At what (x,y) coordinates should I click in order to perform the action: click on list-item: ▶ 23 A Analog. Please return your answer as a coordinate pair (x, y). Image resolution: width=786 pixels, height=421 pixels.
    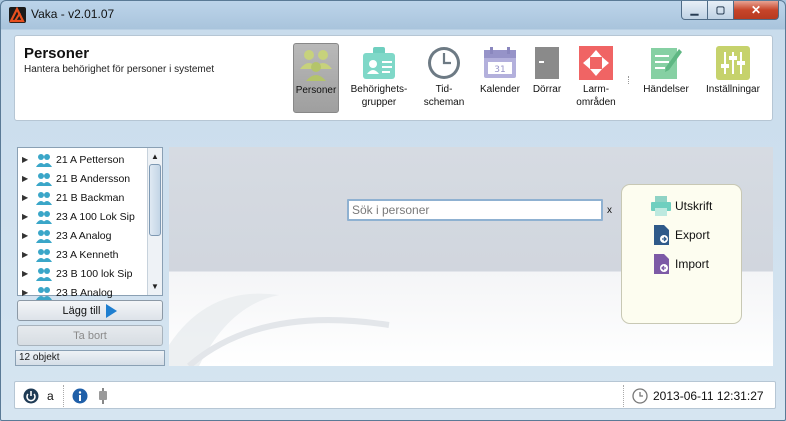
    Looking at the image, I should click on (83, 235).